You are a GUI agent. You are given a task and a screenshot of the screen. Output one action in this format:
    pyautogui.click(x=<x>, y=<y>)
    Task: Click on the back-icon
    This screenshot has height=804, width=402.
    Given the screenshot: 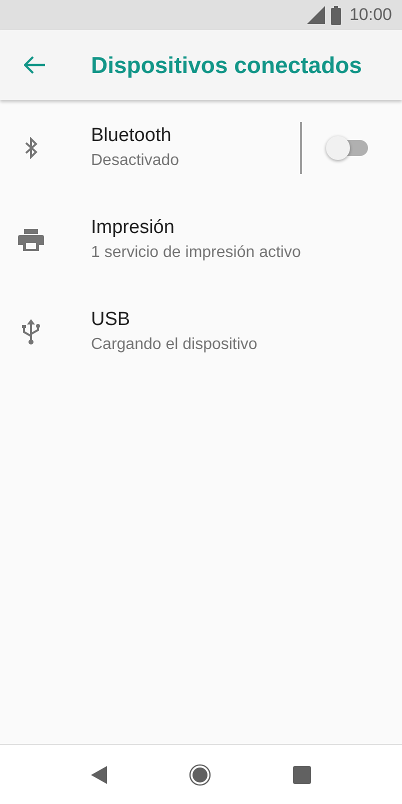 What is the action you would take?
    pyautogui.click(x=99, y=775)
    